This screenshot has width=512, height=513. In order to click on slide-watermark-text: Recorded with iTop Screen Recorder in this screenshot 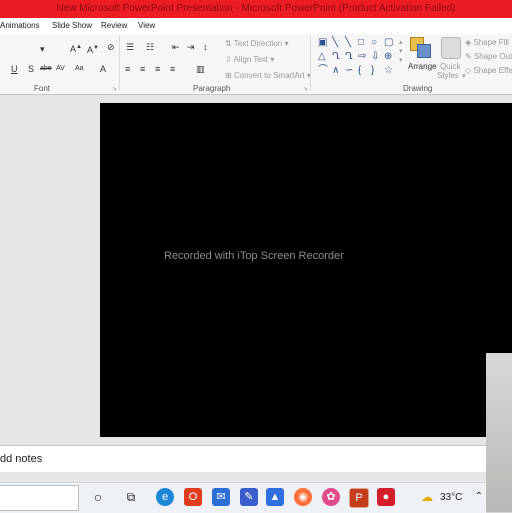, I will do `click(254, 256)`.